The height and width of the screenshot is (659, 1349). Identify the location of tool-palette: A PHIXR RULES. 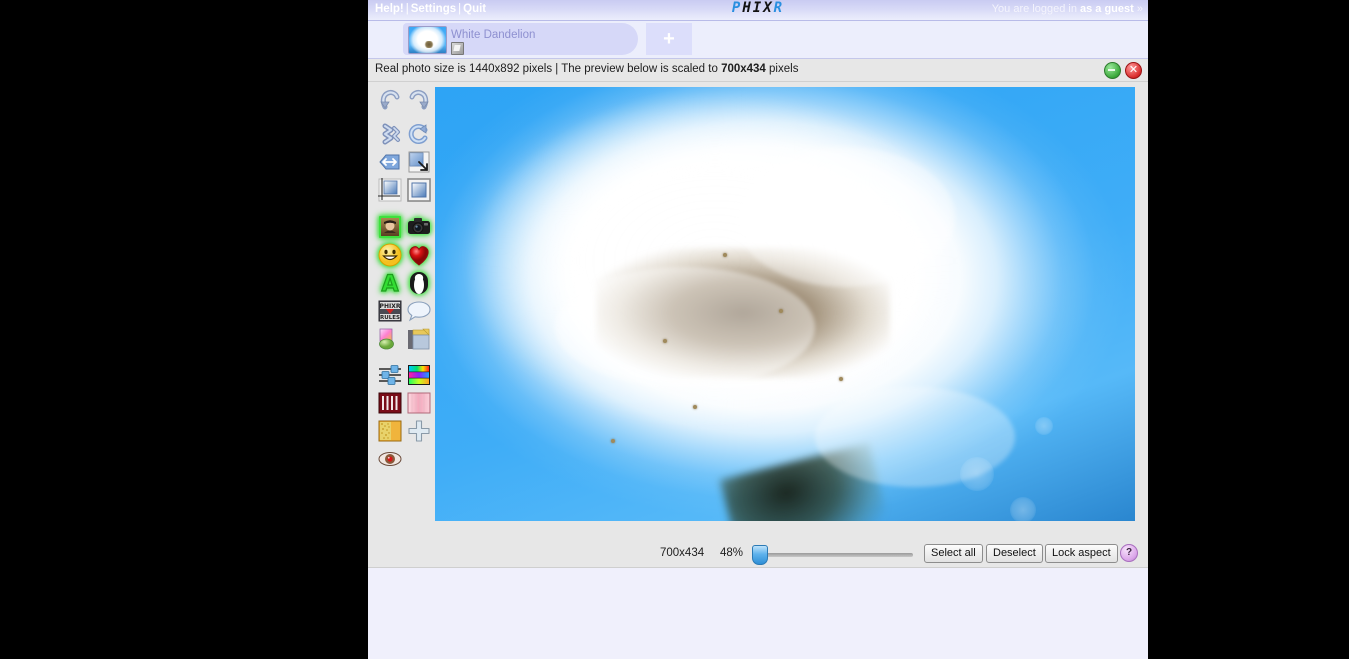
(401, 311).